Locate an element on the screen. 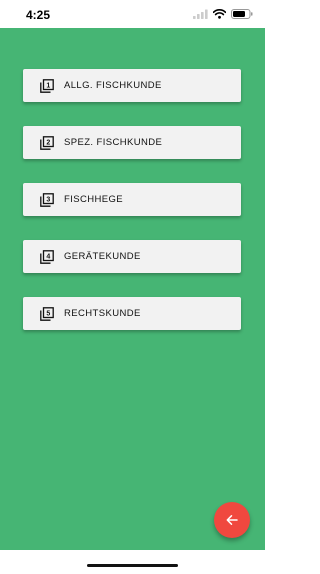  back-button is located at coordinates (232, 520).